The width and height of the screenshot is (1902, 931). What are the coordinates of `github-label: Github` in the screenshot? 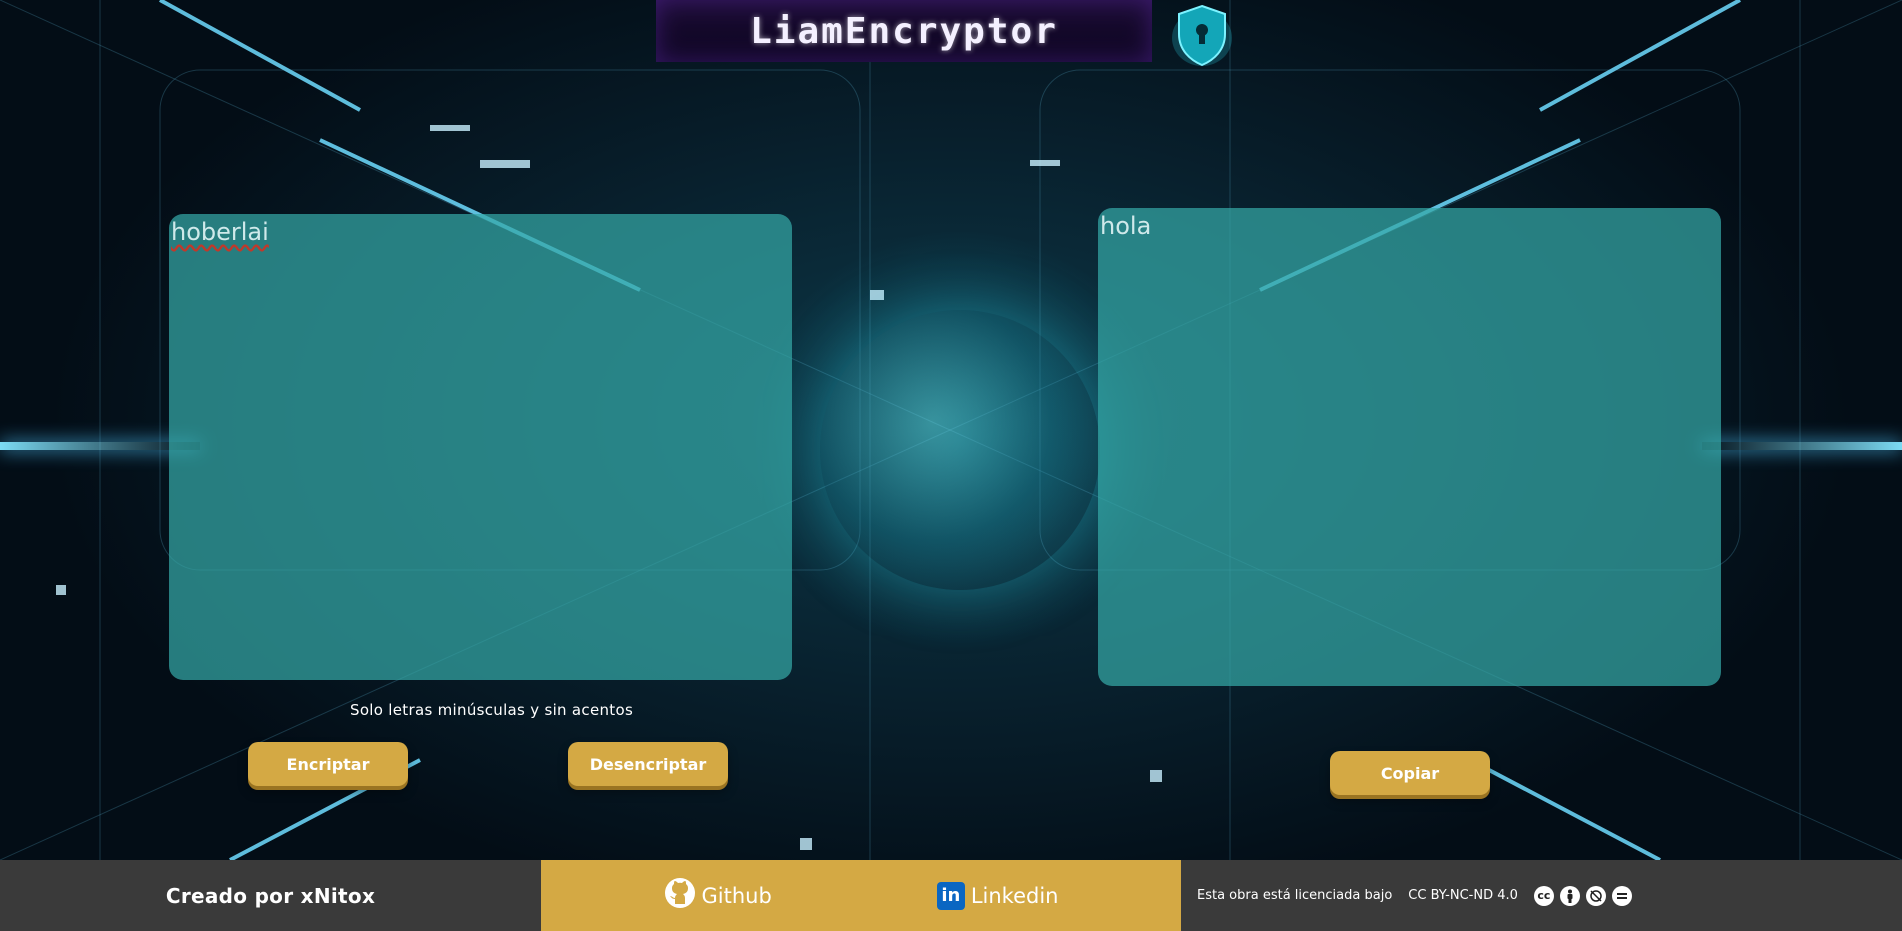 It's located at (736, 895).